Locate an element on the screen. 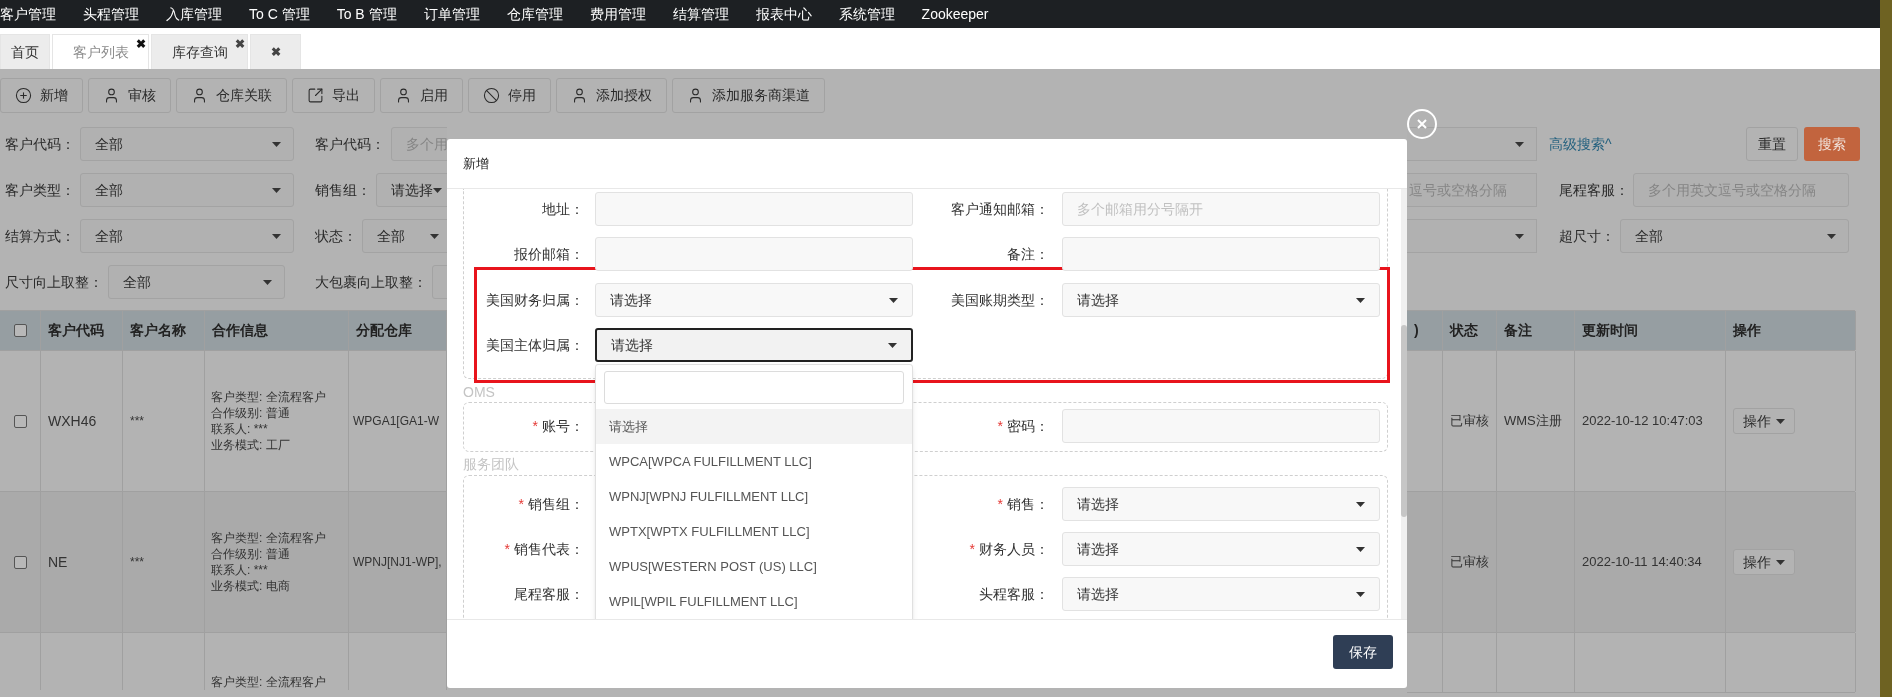 This screenshot has width=1892, height=697. tab: 客户列表 ✖ is located at coordinates (100, 51).